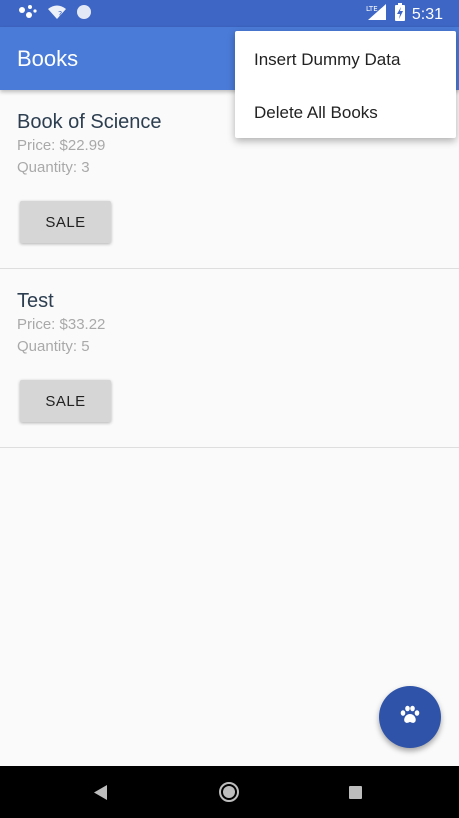  What do you see at coordinates (53, 346) in the screenshot?
I see `book-quantity: Quantity: 5` at bounding box center [53, 346].